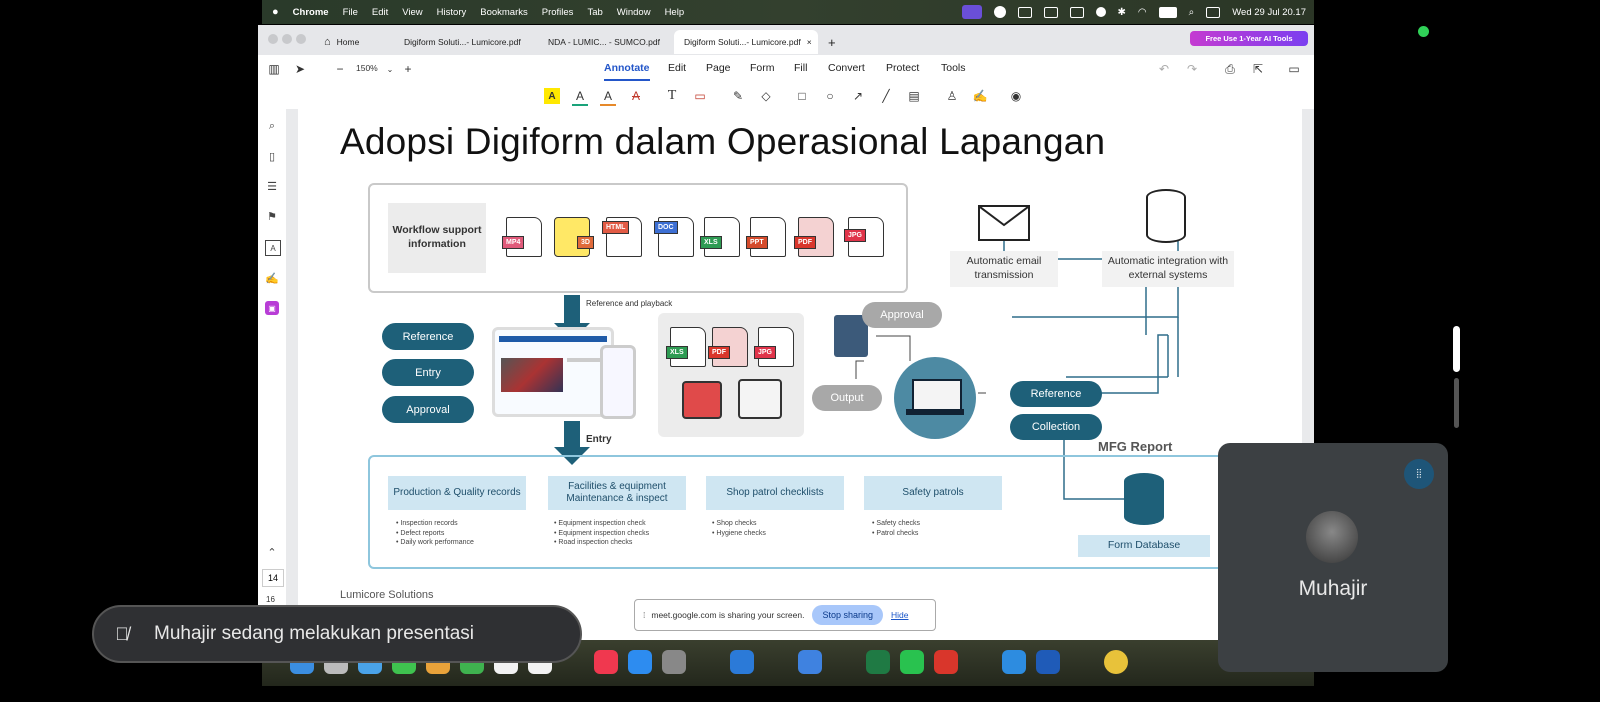 The width and height of the screenshot is (1600, 702). I want to click on tab-home: ⌂ Home, so click(354, 42).